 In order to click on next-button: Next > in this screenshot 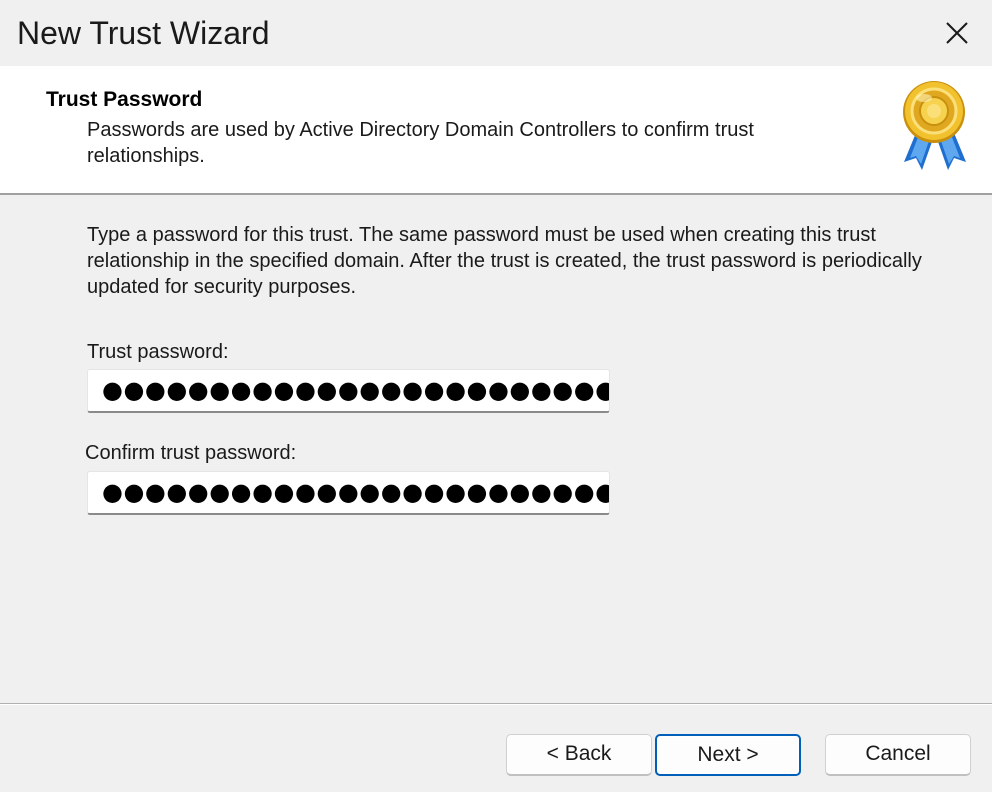, I will do `click(728, 755)`.